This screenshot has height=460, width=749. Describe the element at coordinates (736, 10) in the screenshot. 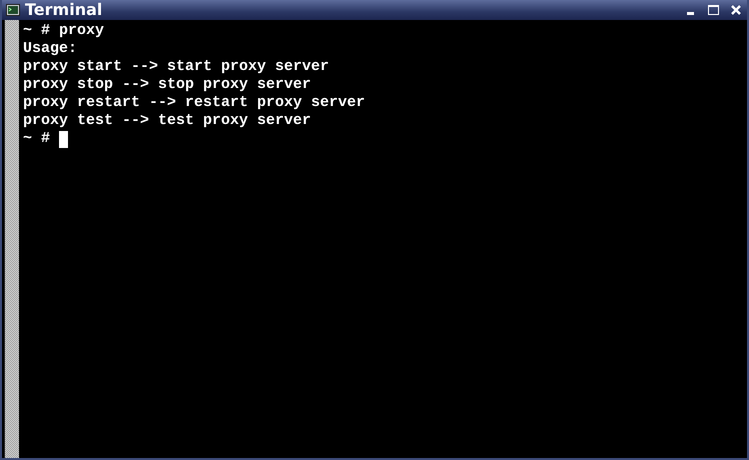

I see `close-icon` at that location.